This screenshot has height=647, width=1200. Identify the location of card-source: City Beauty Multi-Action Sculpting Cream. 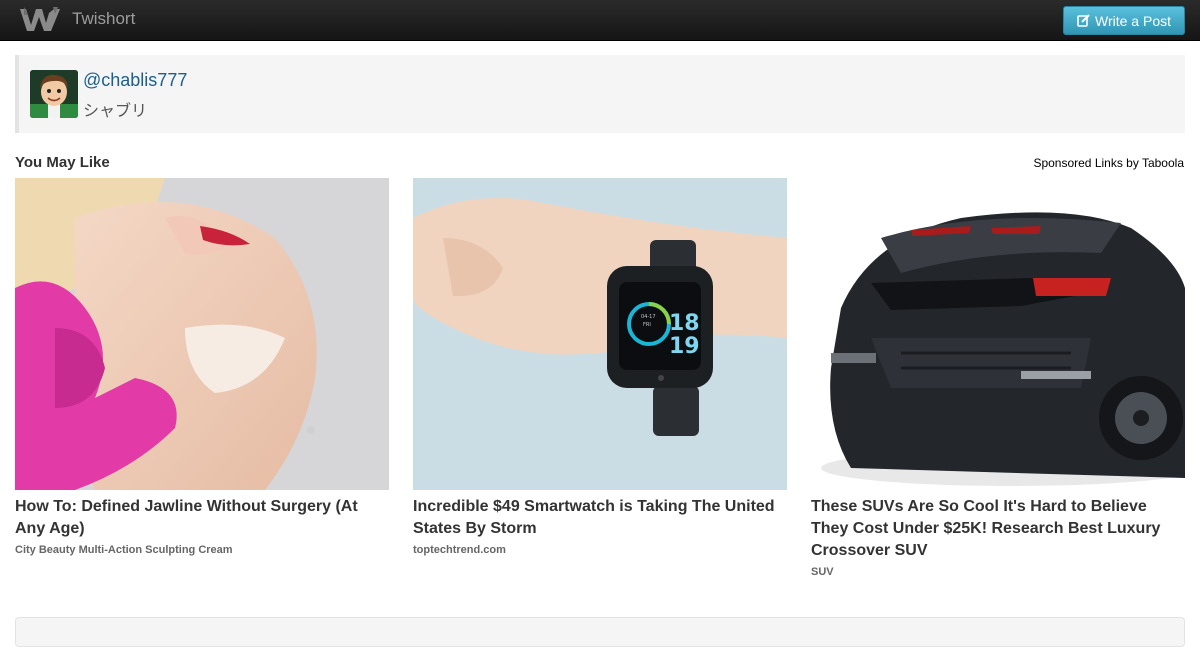
(202, 550).